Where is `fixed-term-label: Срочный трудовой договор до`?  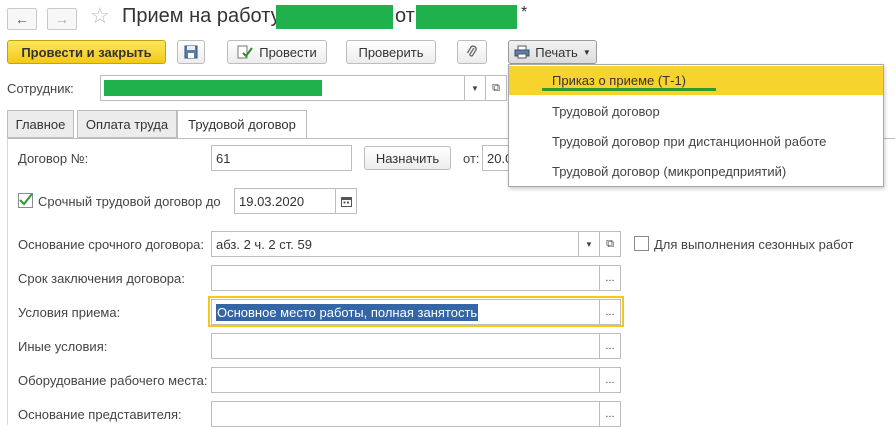 fixed-term-label: Срочный трудовой договор до is located at coordinates (129, 201).